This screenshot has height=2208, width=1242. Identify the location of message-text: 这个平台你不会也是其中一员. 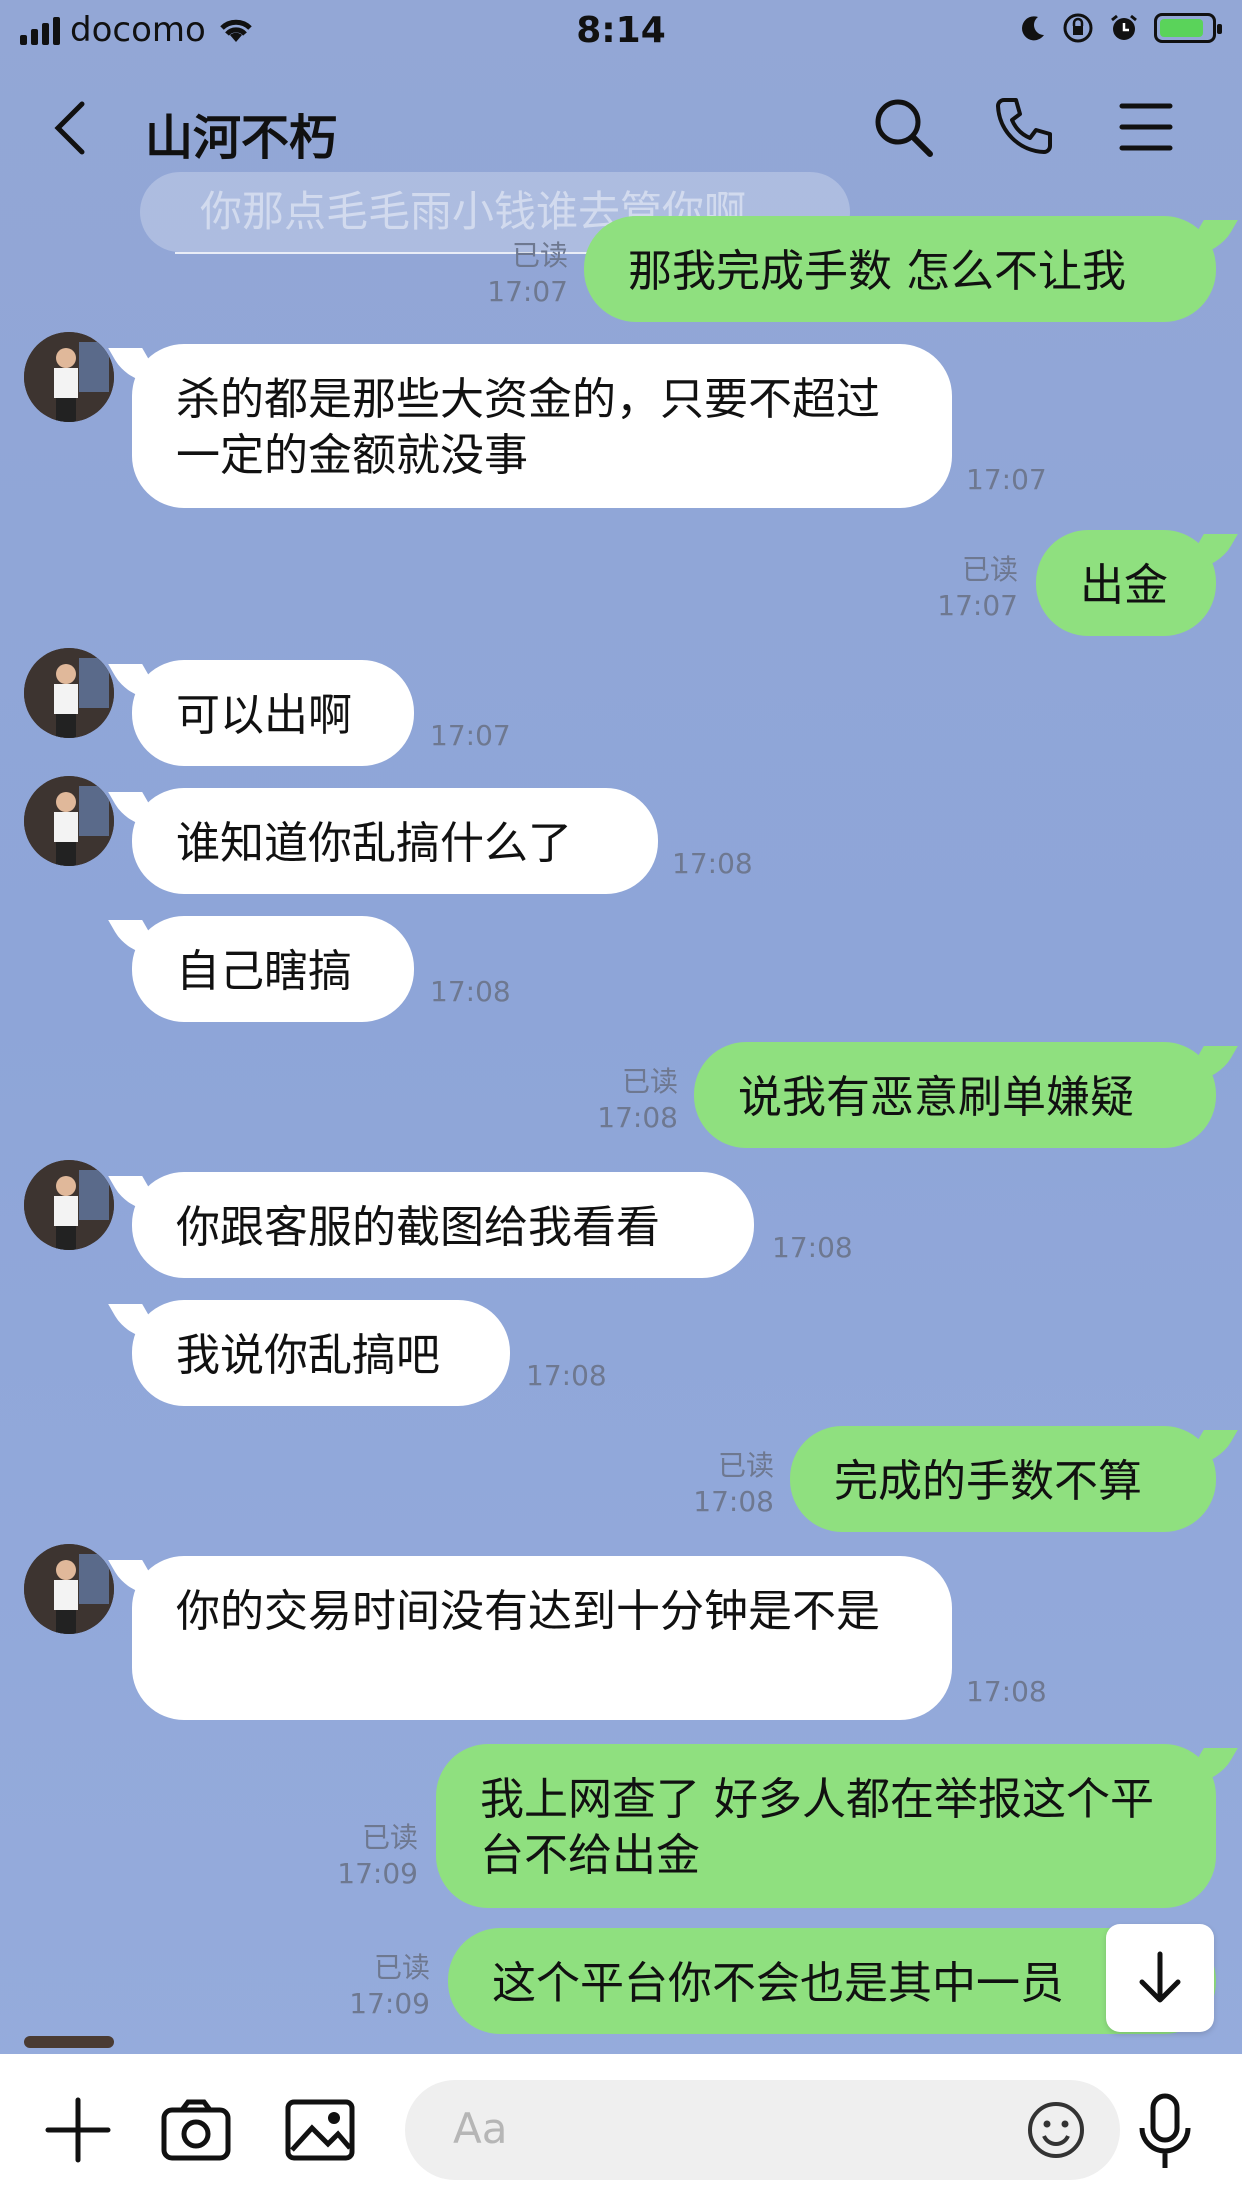
(778, 1983).